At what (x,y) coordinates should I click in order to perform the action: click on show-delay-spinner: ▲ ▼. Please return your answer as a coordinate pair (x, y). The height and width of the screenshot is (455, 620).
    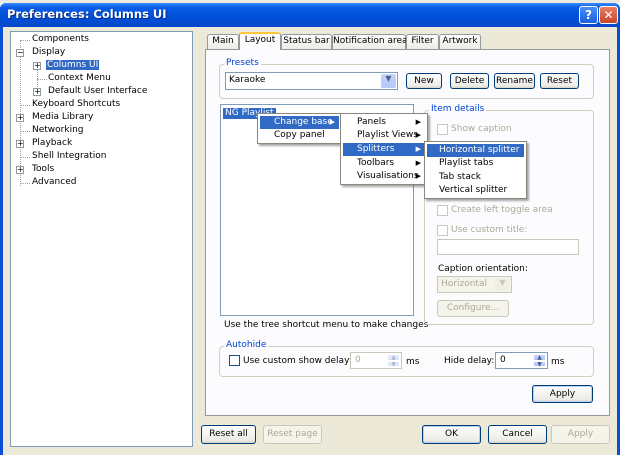
    Looking at the image, I should click on (393, 360).